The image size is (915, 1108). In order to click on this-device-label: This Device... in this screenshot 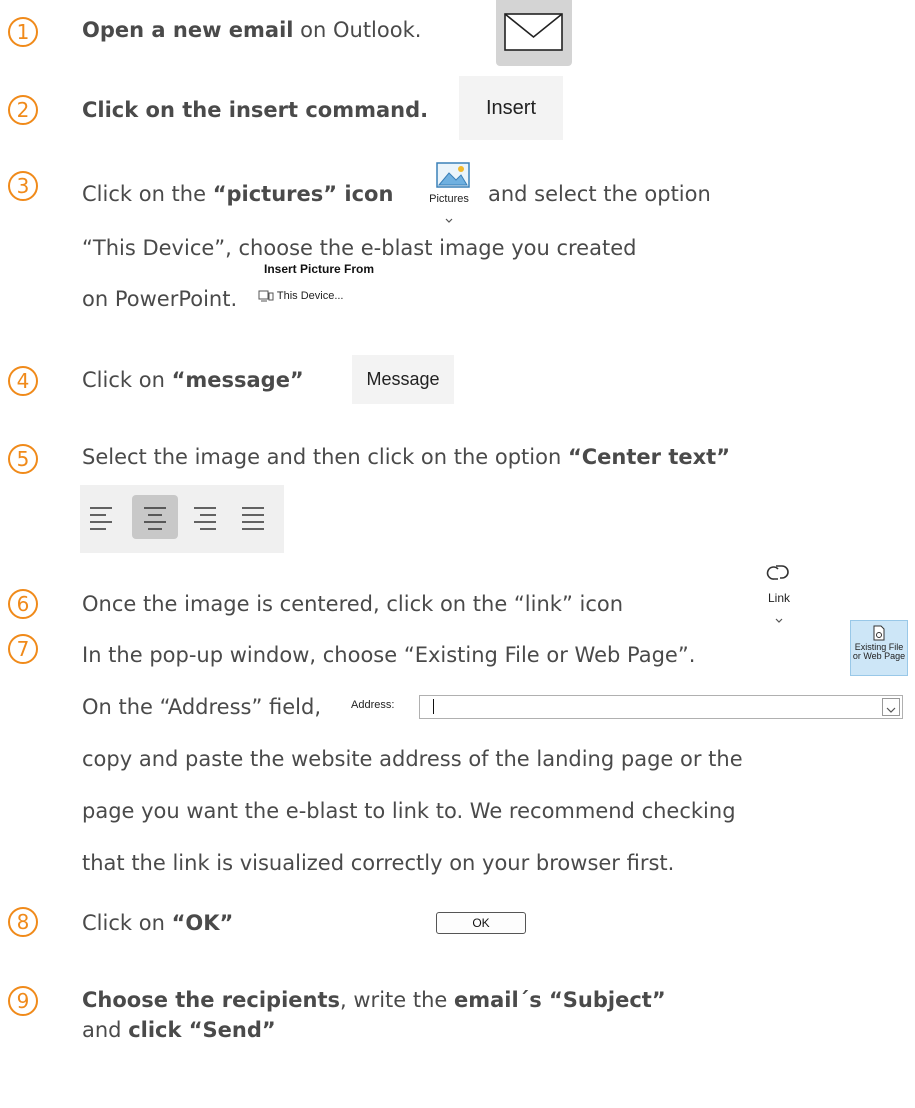, I will do `click(310, 296)`.